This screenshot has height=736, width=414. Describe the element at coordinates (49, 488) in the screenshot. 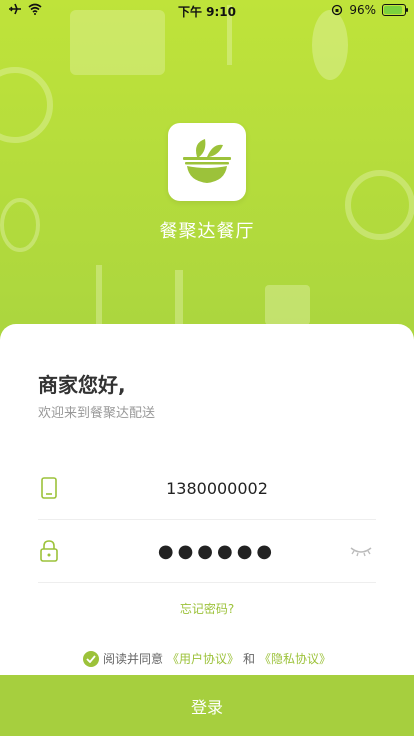

I see `phone-icon` at that location.